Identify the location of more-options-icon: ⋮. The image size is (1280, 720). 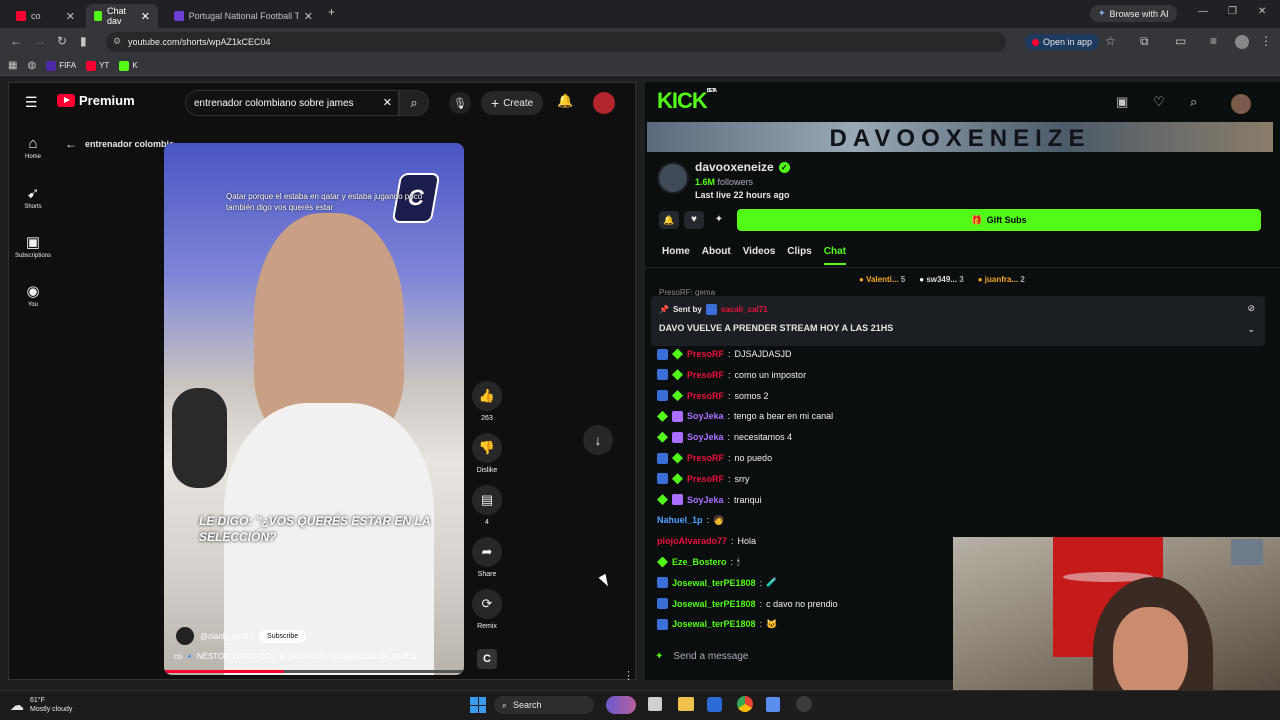
(628, 675).